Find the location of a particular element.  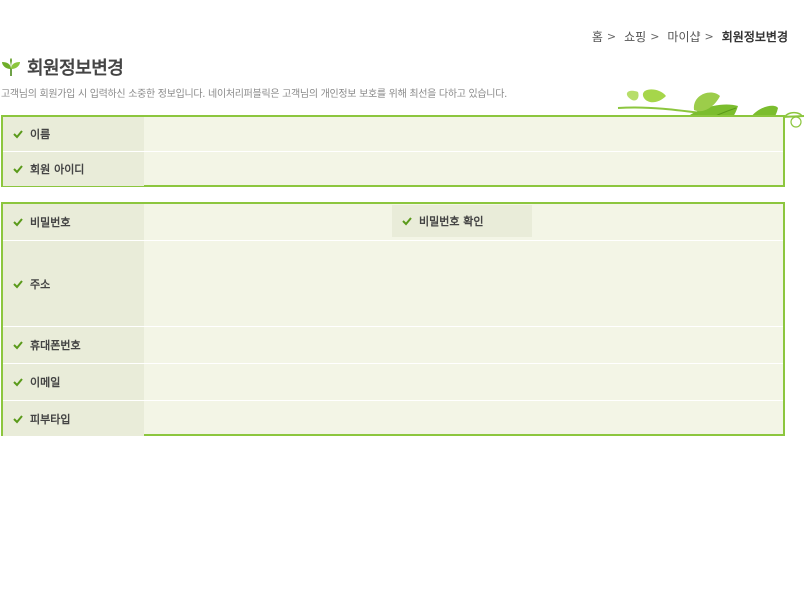

mobile-label: 휴대폰번호 is located at coordinates (55, 345).